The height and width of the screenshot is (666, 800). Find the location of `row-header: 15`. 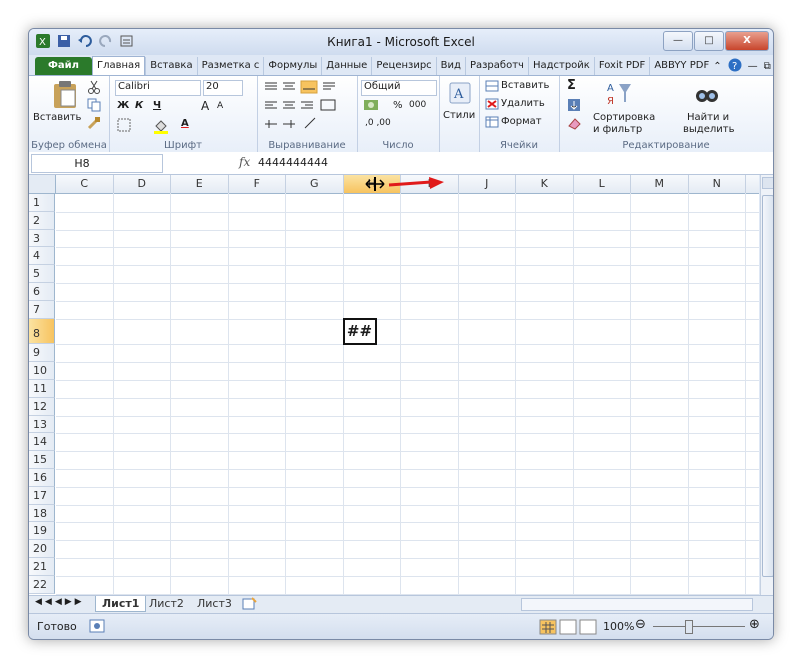

row-header: 15 is located at coordinates (42, 460).